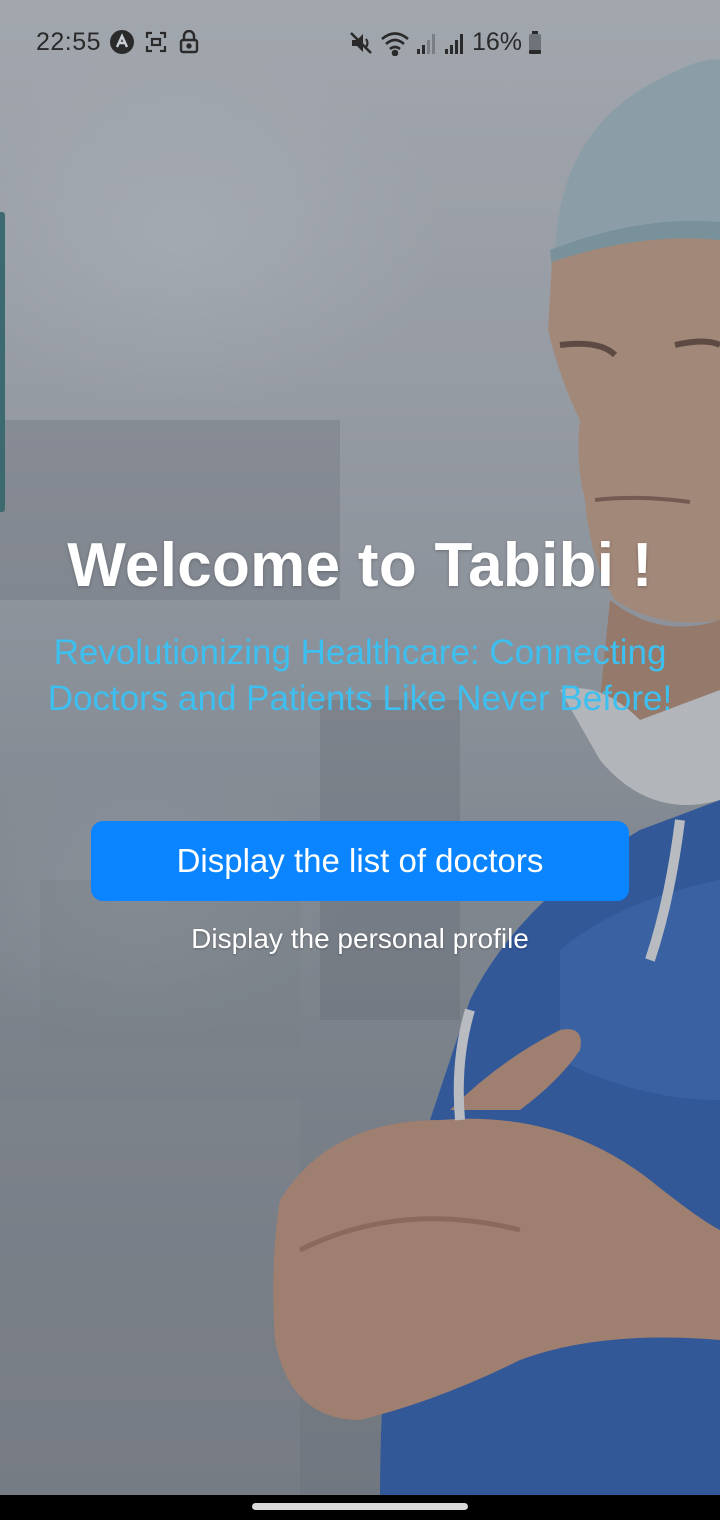 This screenshot has height=1520, width=720. Describe the element at coordinates (360, 861) in the screenshot. I see `display-doctors-button: Display the list of doctors` at that location.